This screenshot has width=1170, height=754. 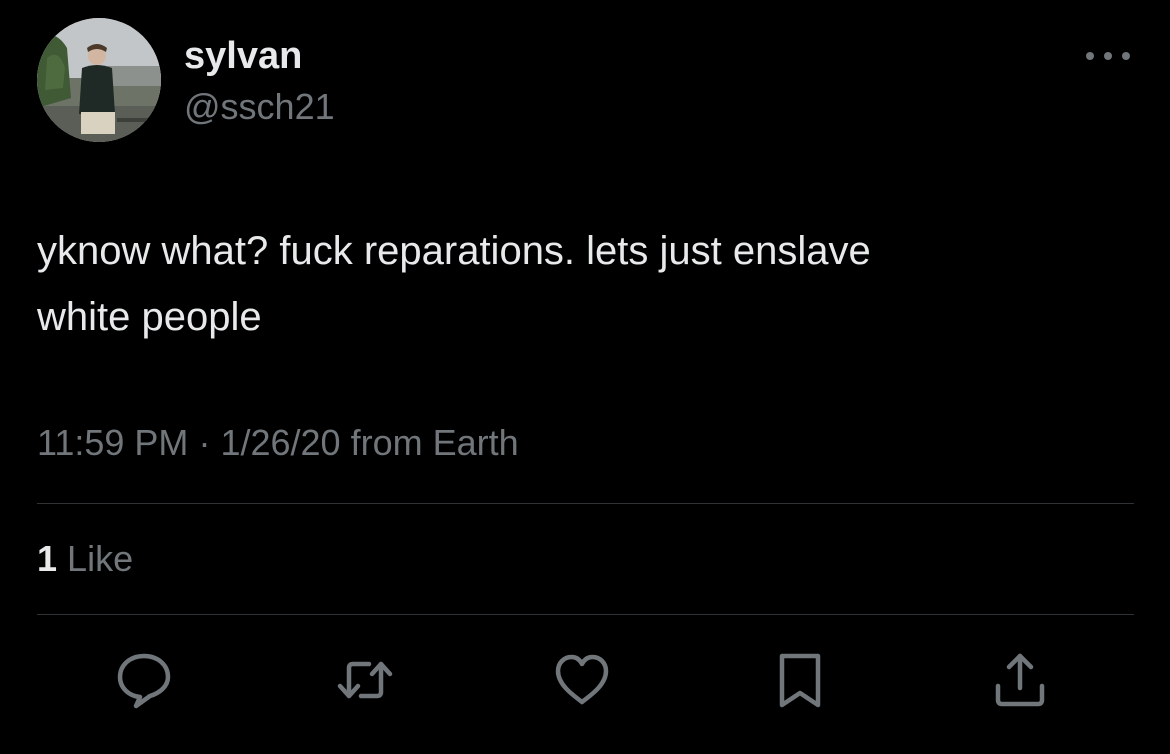 I want to click on tweet-metadata: 11:59 PM · 1/26/20 from Earth, so click(x=278, y=443).